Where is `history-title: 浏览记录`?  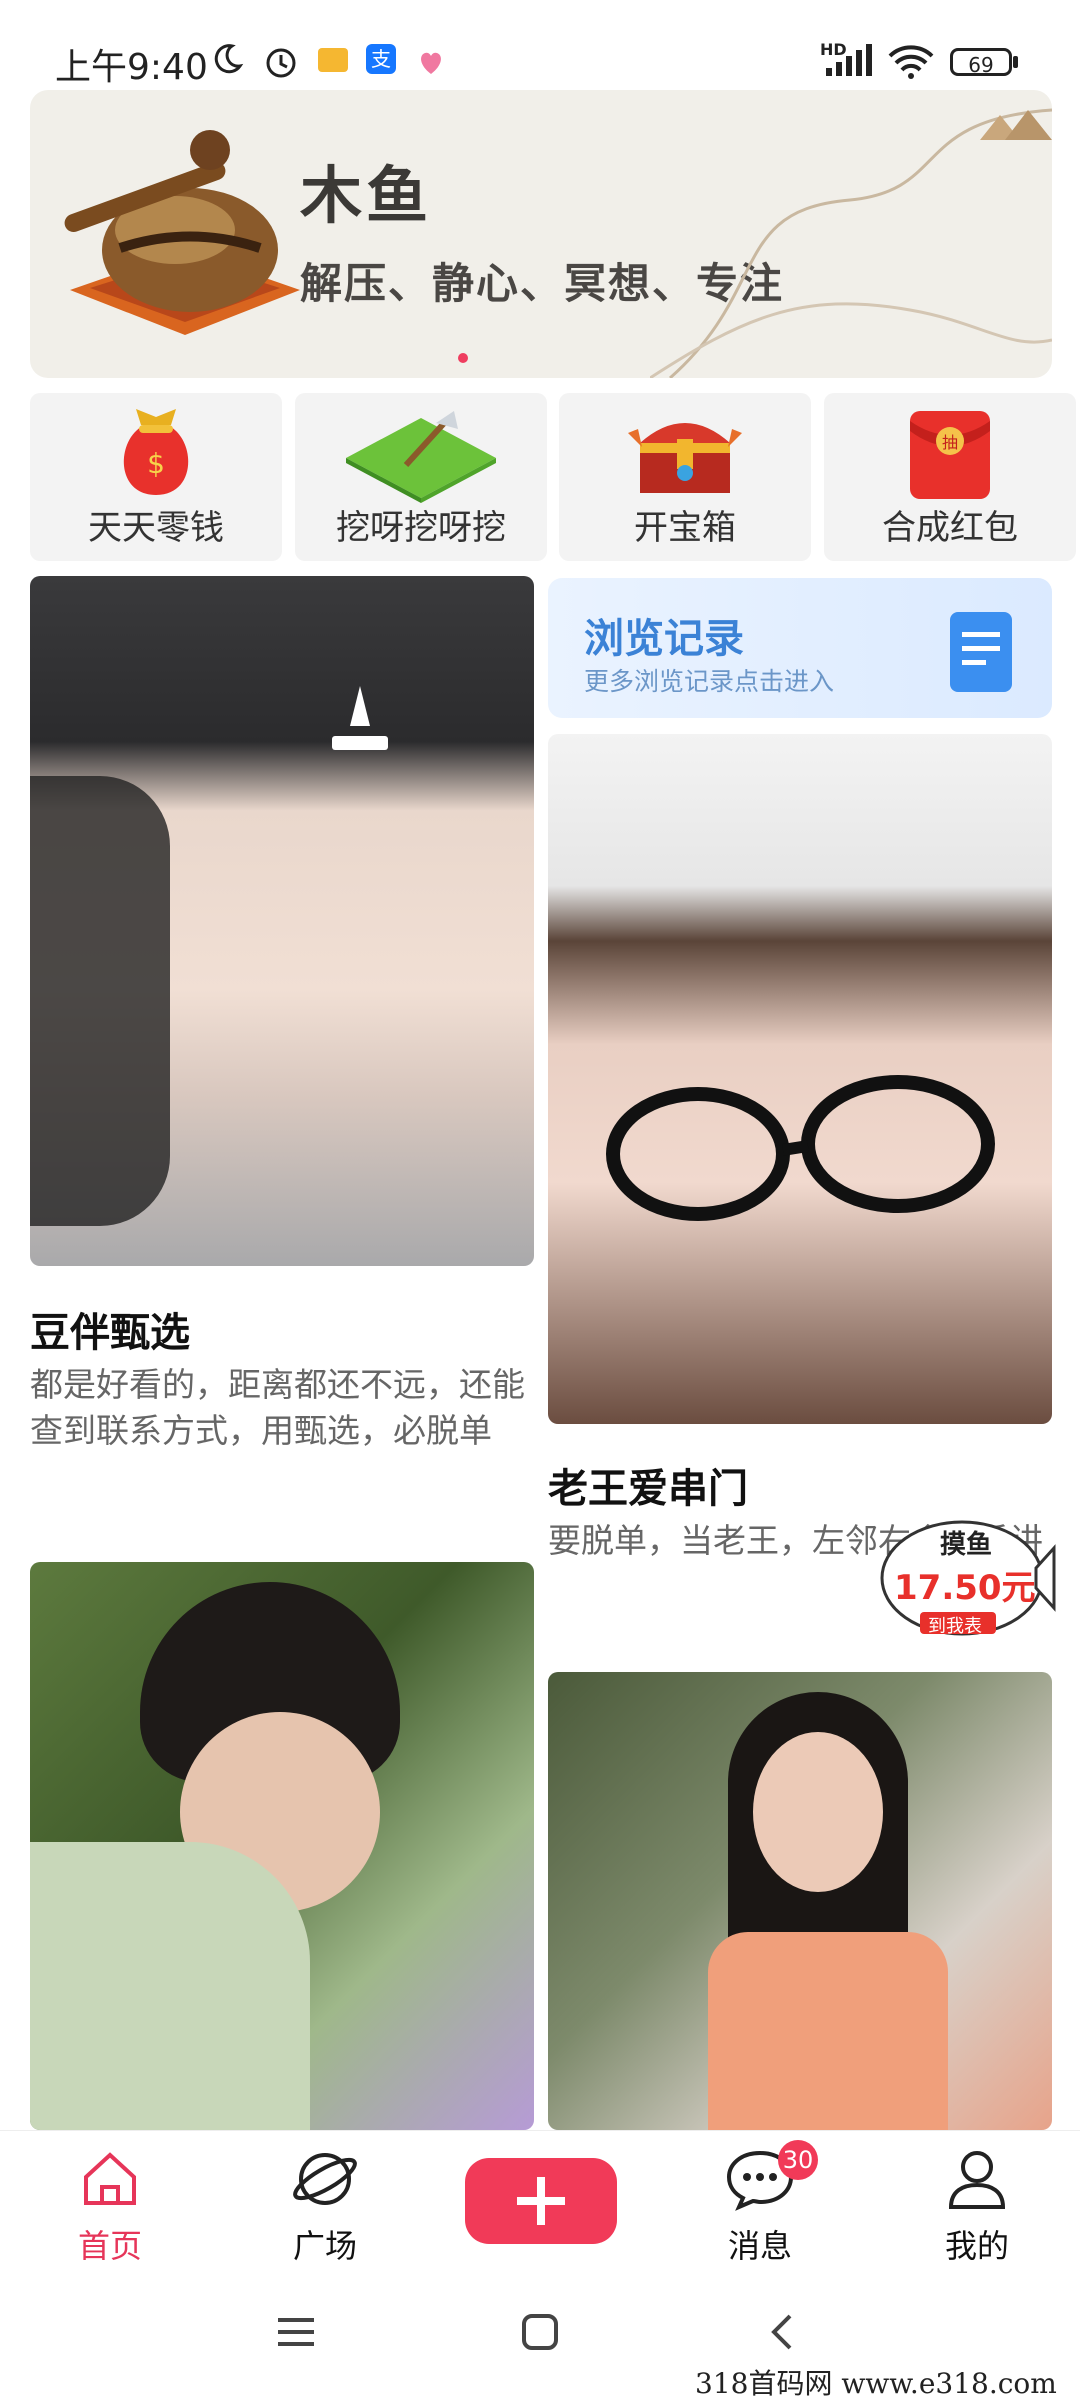 history-title: 浏览记录 is located at coordinates (664, 639).